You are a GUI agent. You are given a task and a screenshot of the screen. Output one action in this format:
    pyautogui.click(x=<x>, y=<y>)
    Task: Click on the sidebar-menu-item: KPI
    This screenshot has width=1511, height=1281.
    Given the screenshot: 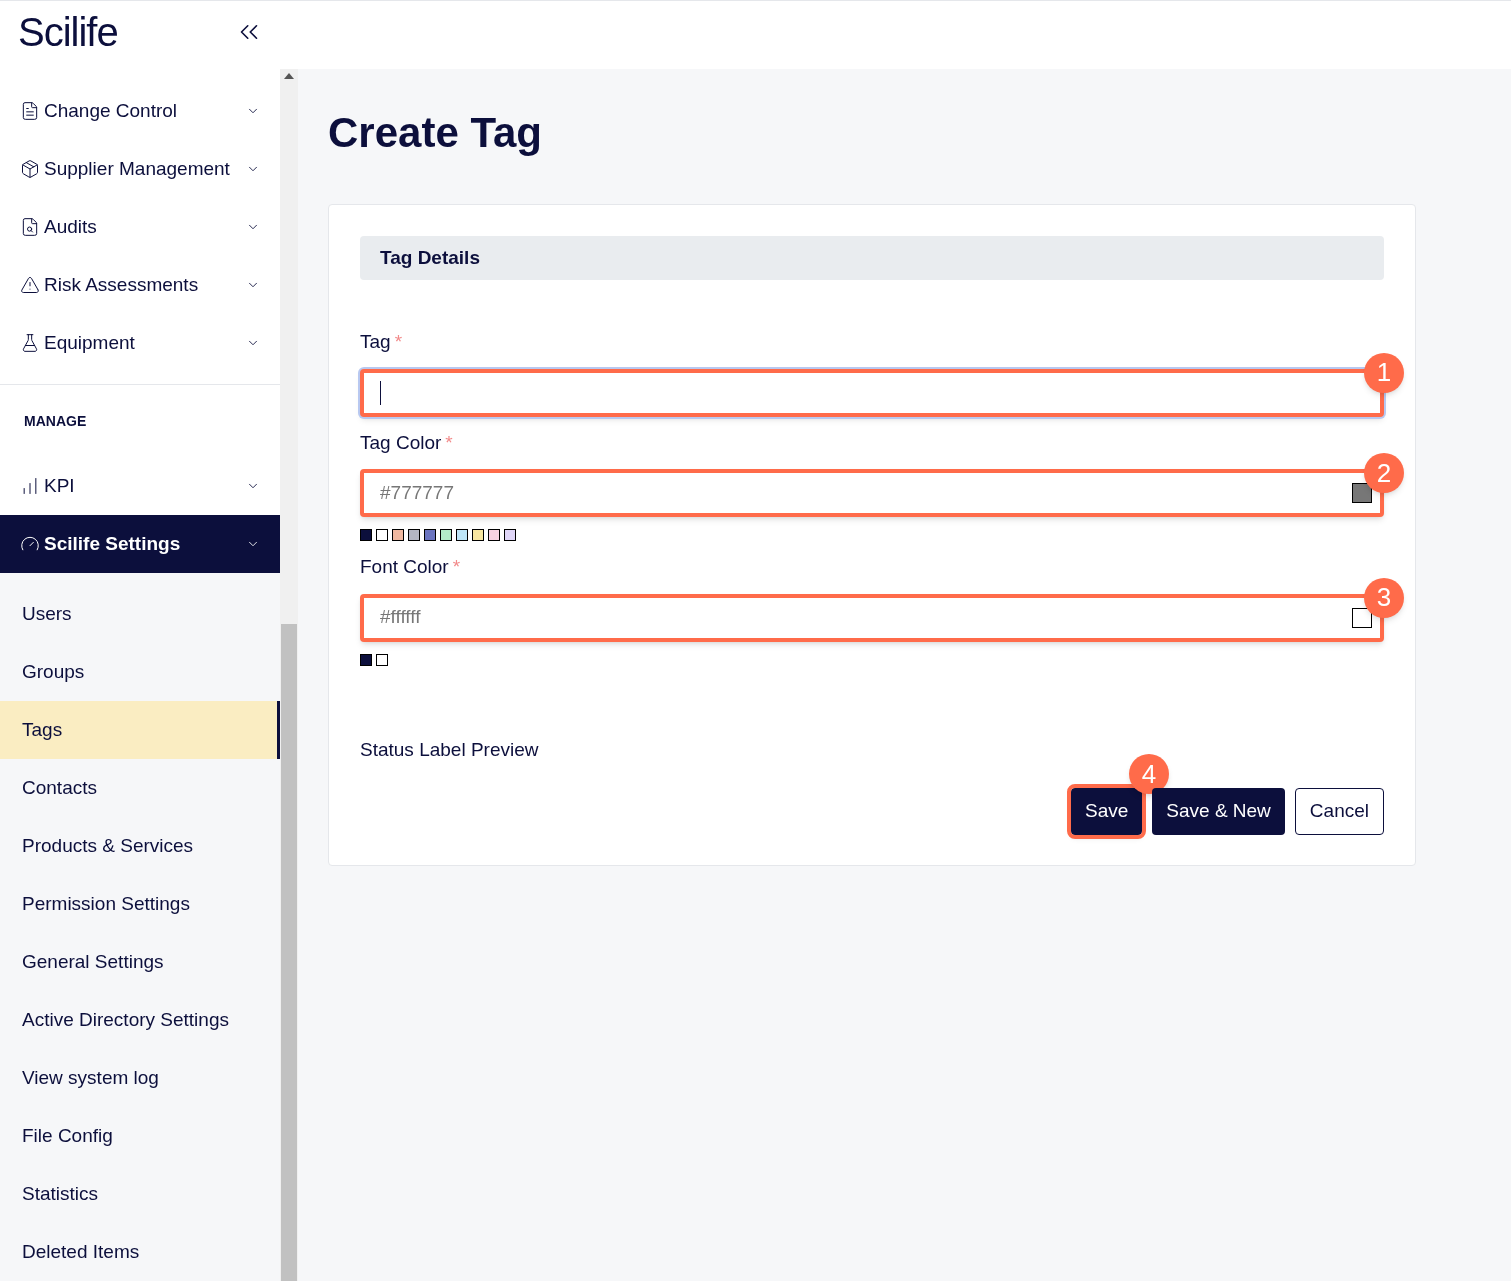 What is the action you would take?
    pyautogui.click(x=140, y=486)
    